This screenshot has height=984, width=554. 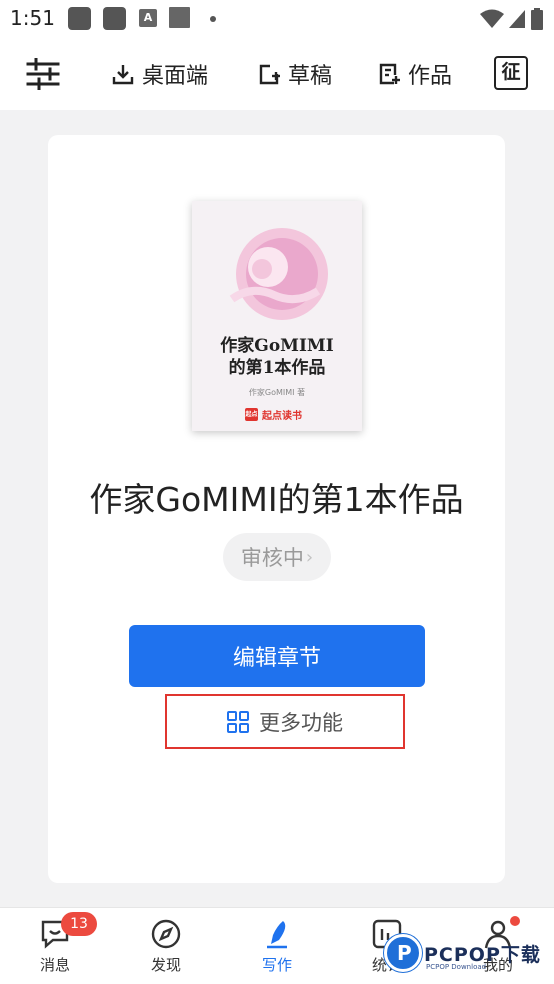 I want to click on works-label: 作品, so click(x=430, y=76).